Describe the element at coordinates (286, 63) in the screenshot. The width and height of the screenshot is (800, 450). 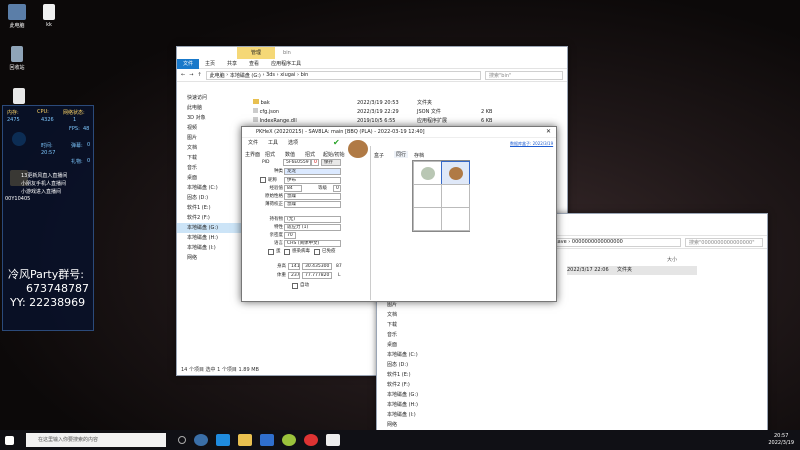
I see `ribbon-app-tools: 应用程序工具` at that location.